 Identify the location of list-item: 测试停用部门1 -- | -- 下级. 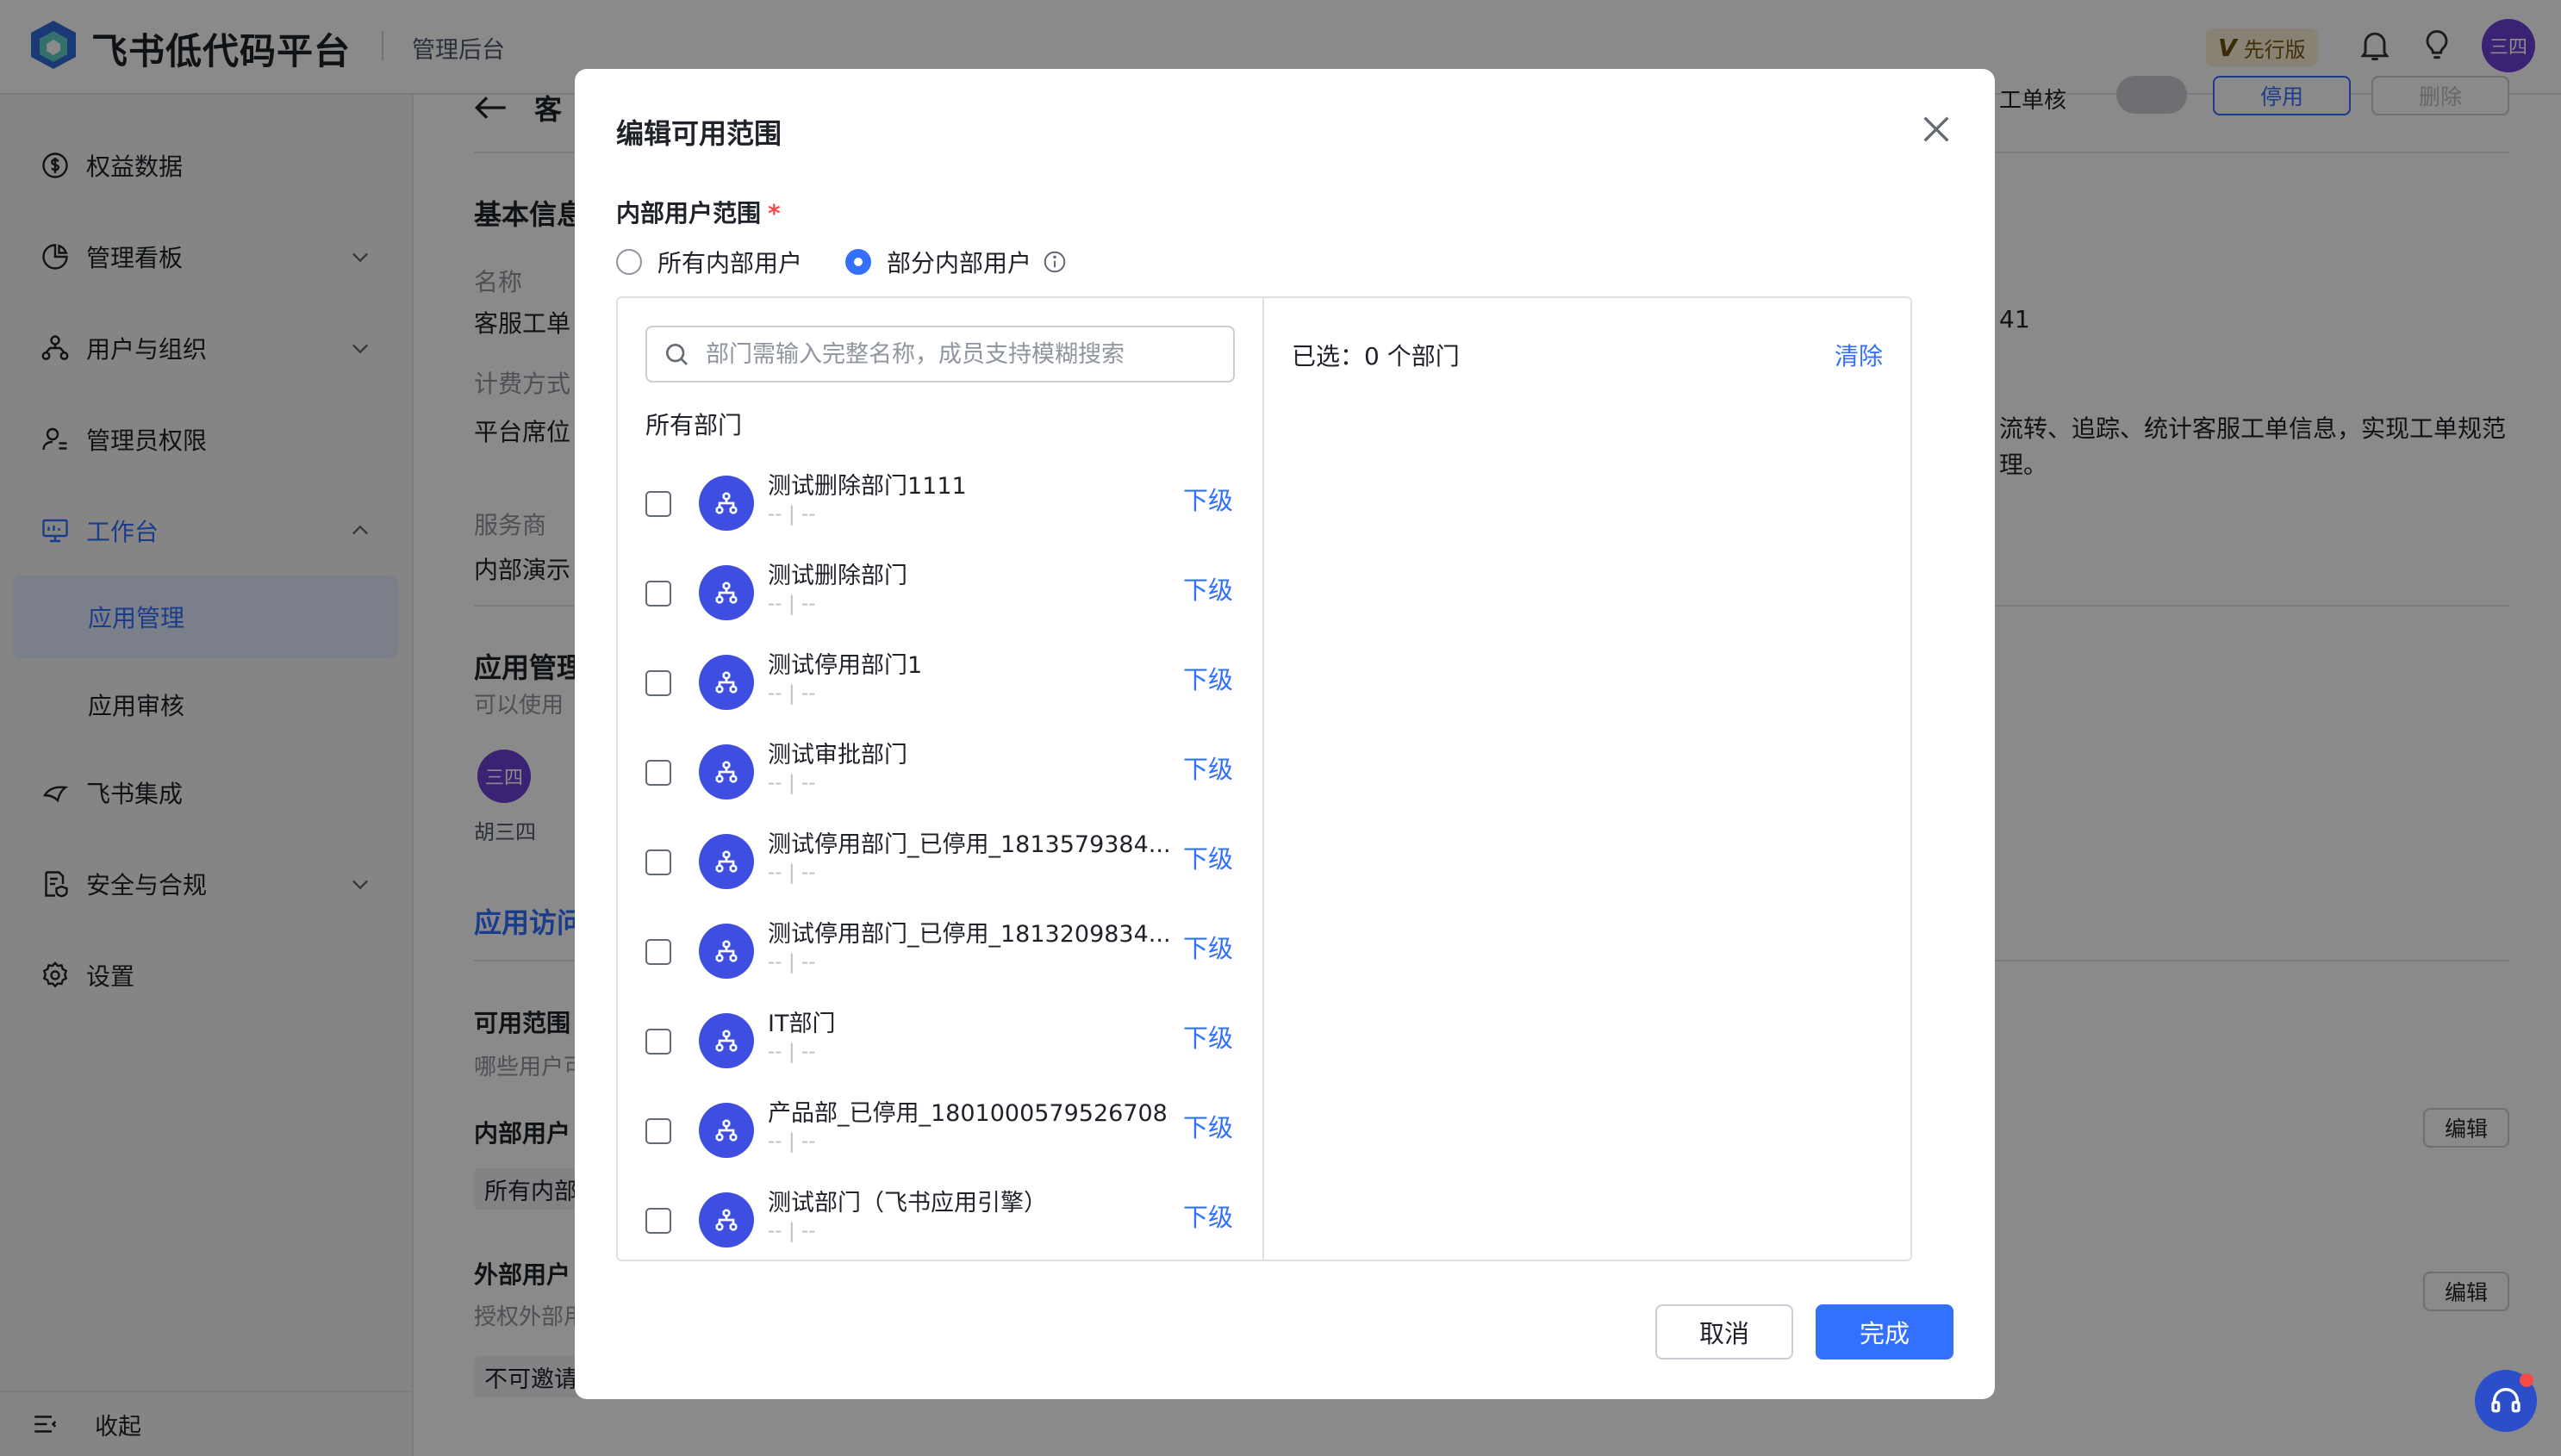
(939, 684).